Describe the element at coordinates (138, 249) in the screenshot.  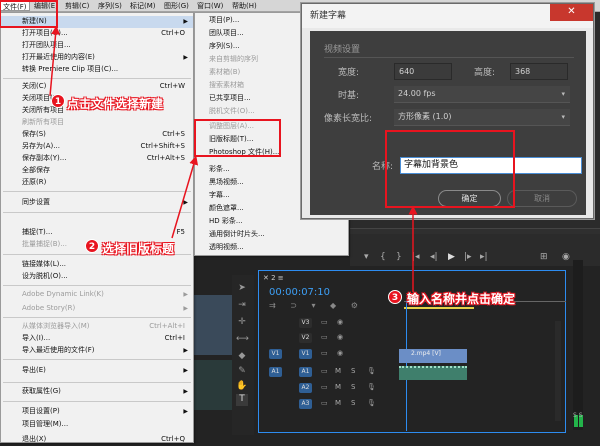
I see `annotation-step2: 选择旧版标题` at that location.